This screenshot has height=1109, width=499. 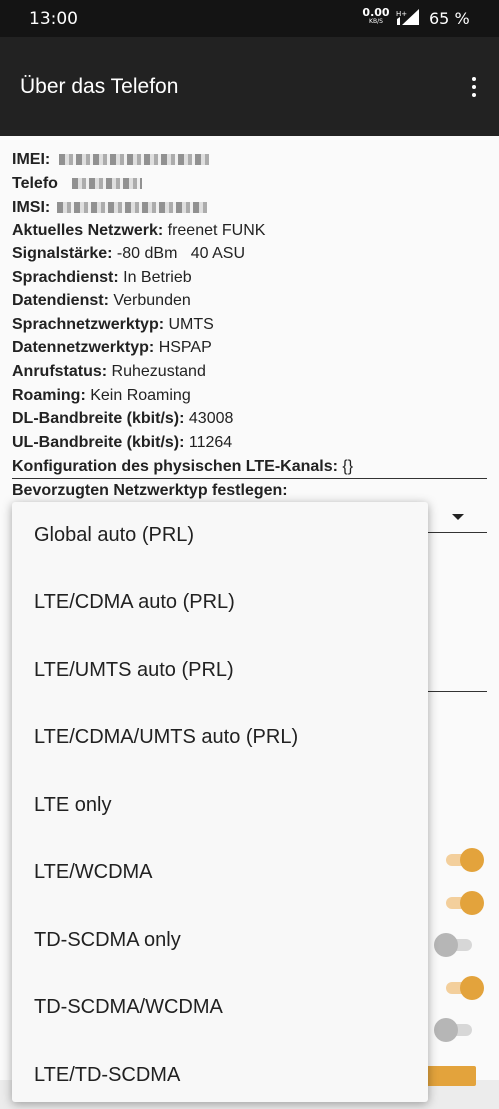 I want to click on dropdown-option: LTE/CDMA auto (PRL), so click(x=220, y=602).